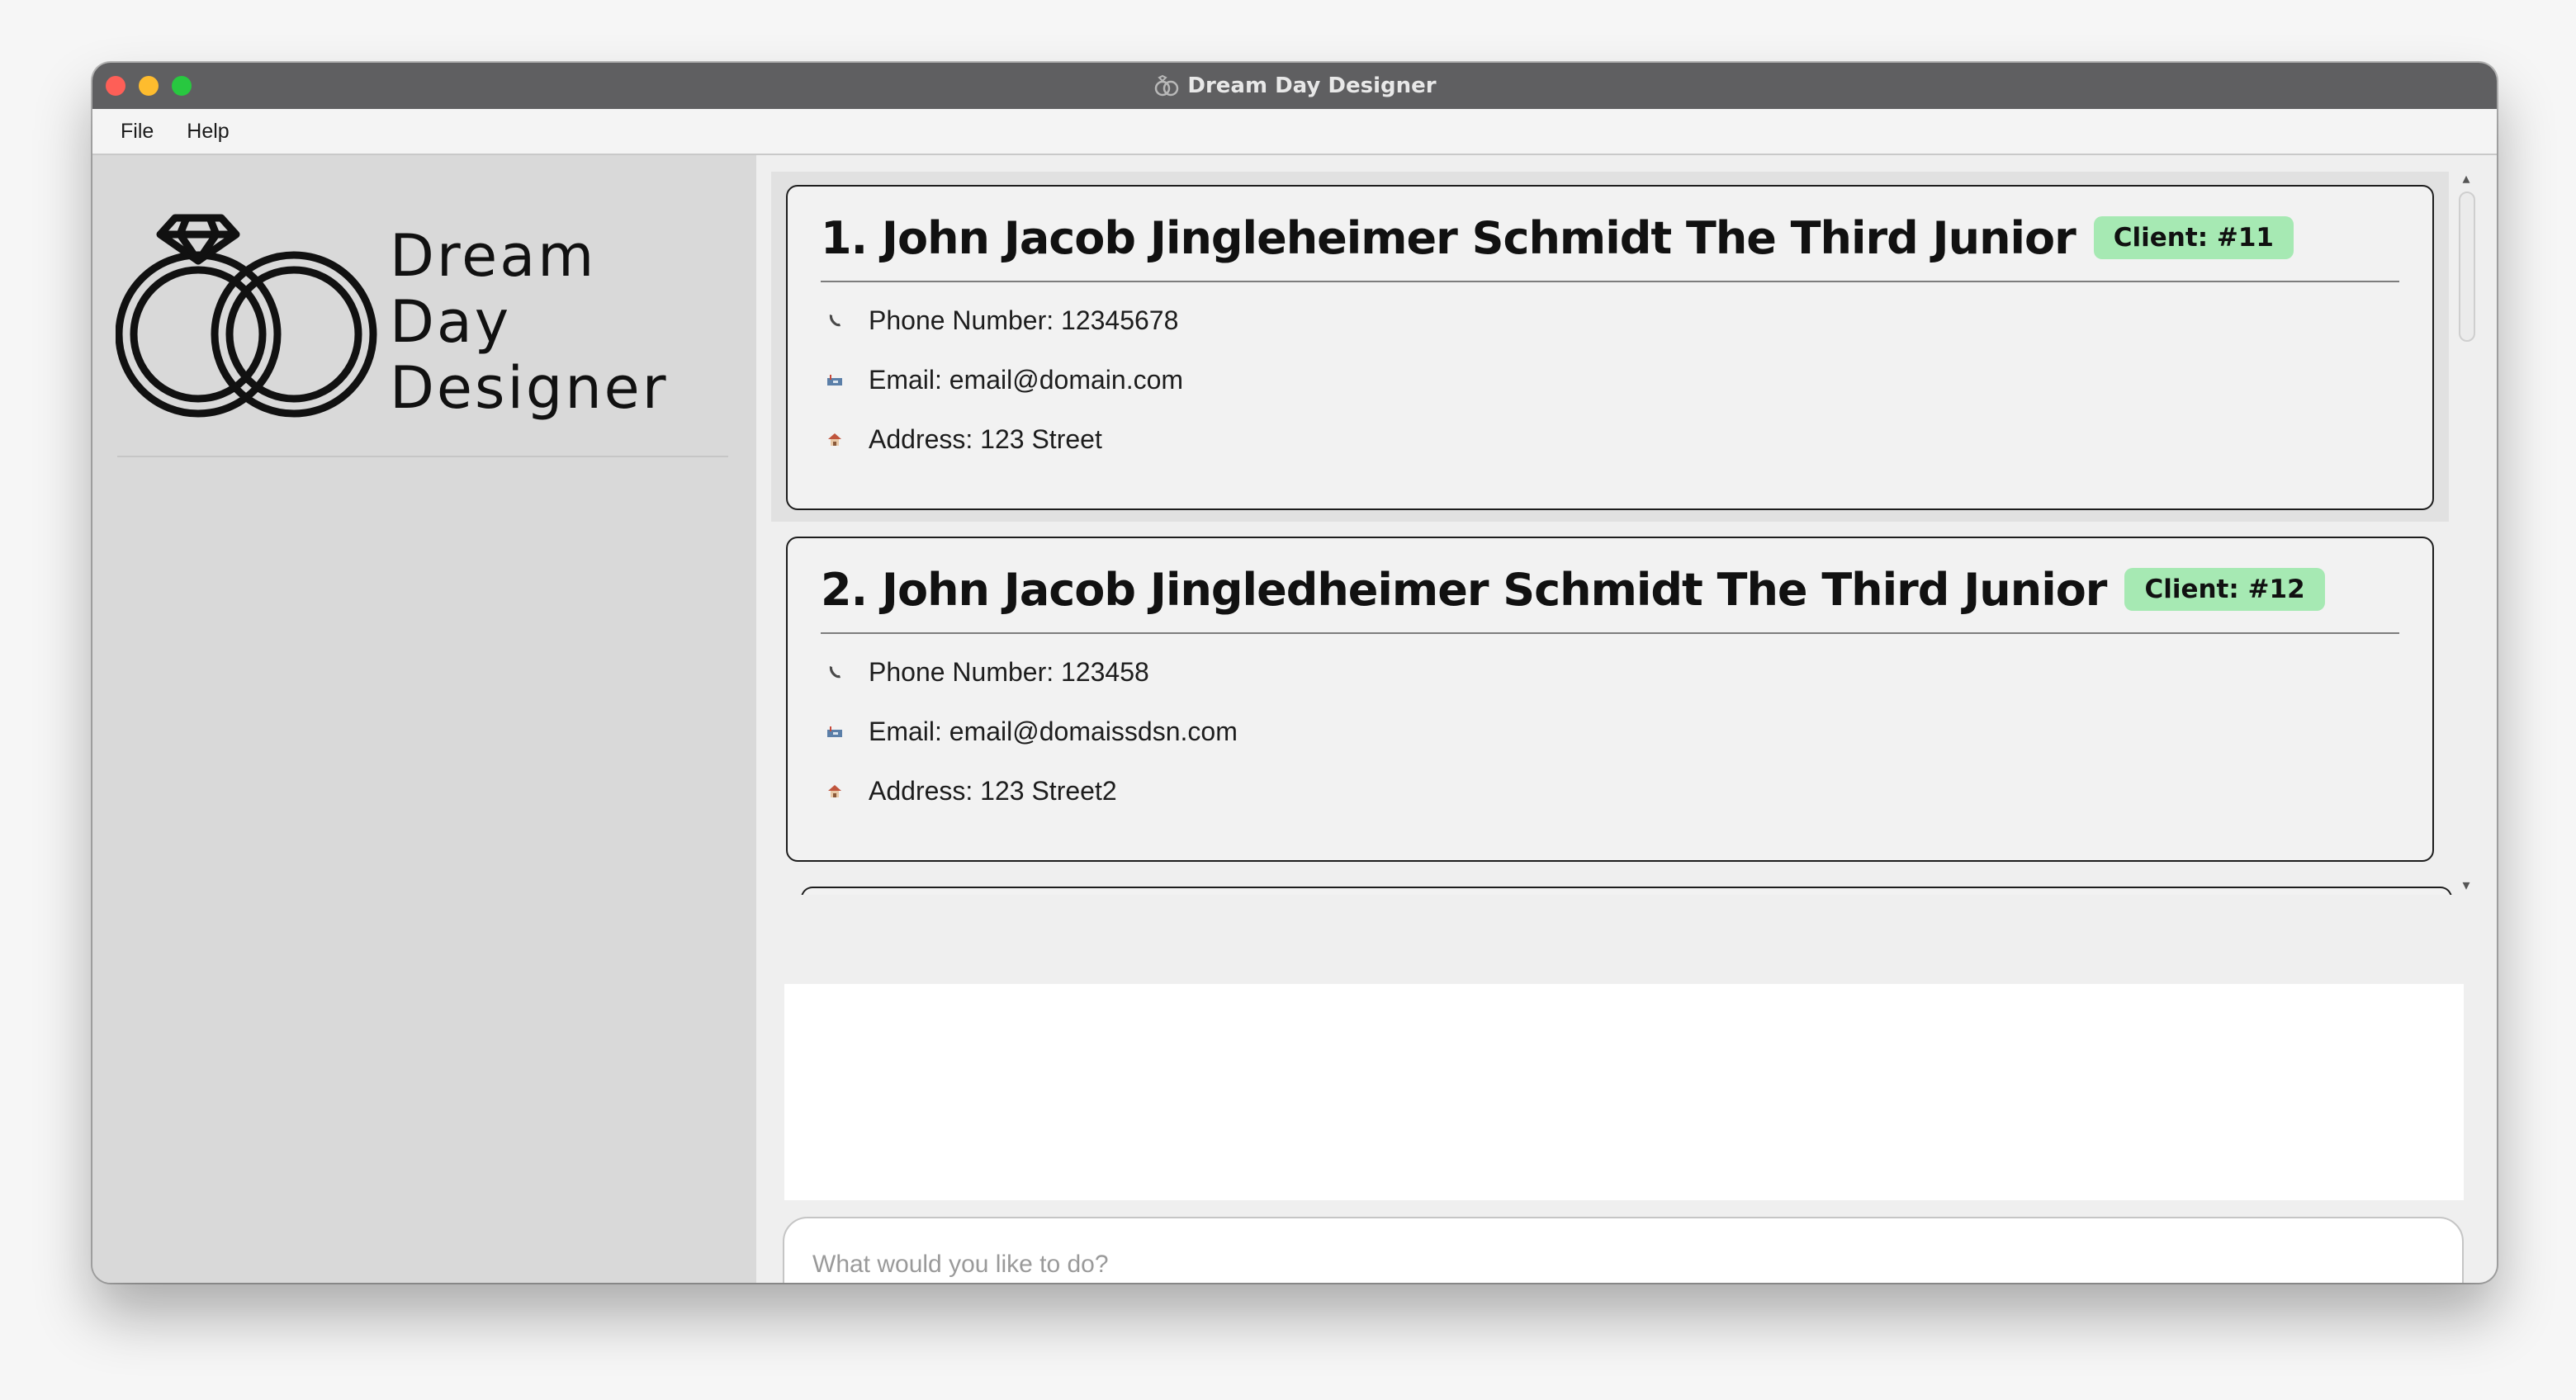 The width and height of the screenshot is (2576, 1400). Describe the element at coordinates (1624, 1092) in the screenshot. I see `result-display` at that location.